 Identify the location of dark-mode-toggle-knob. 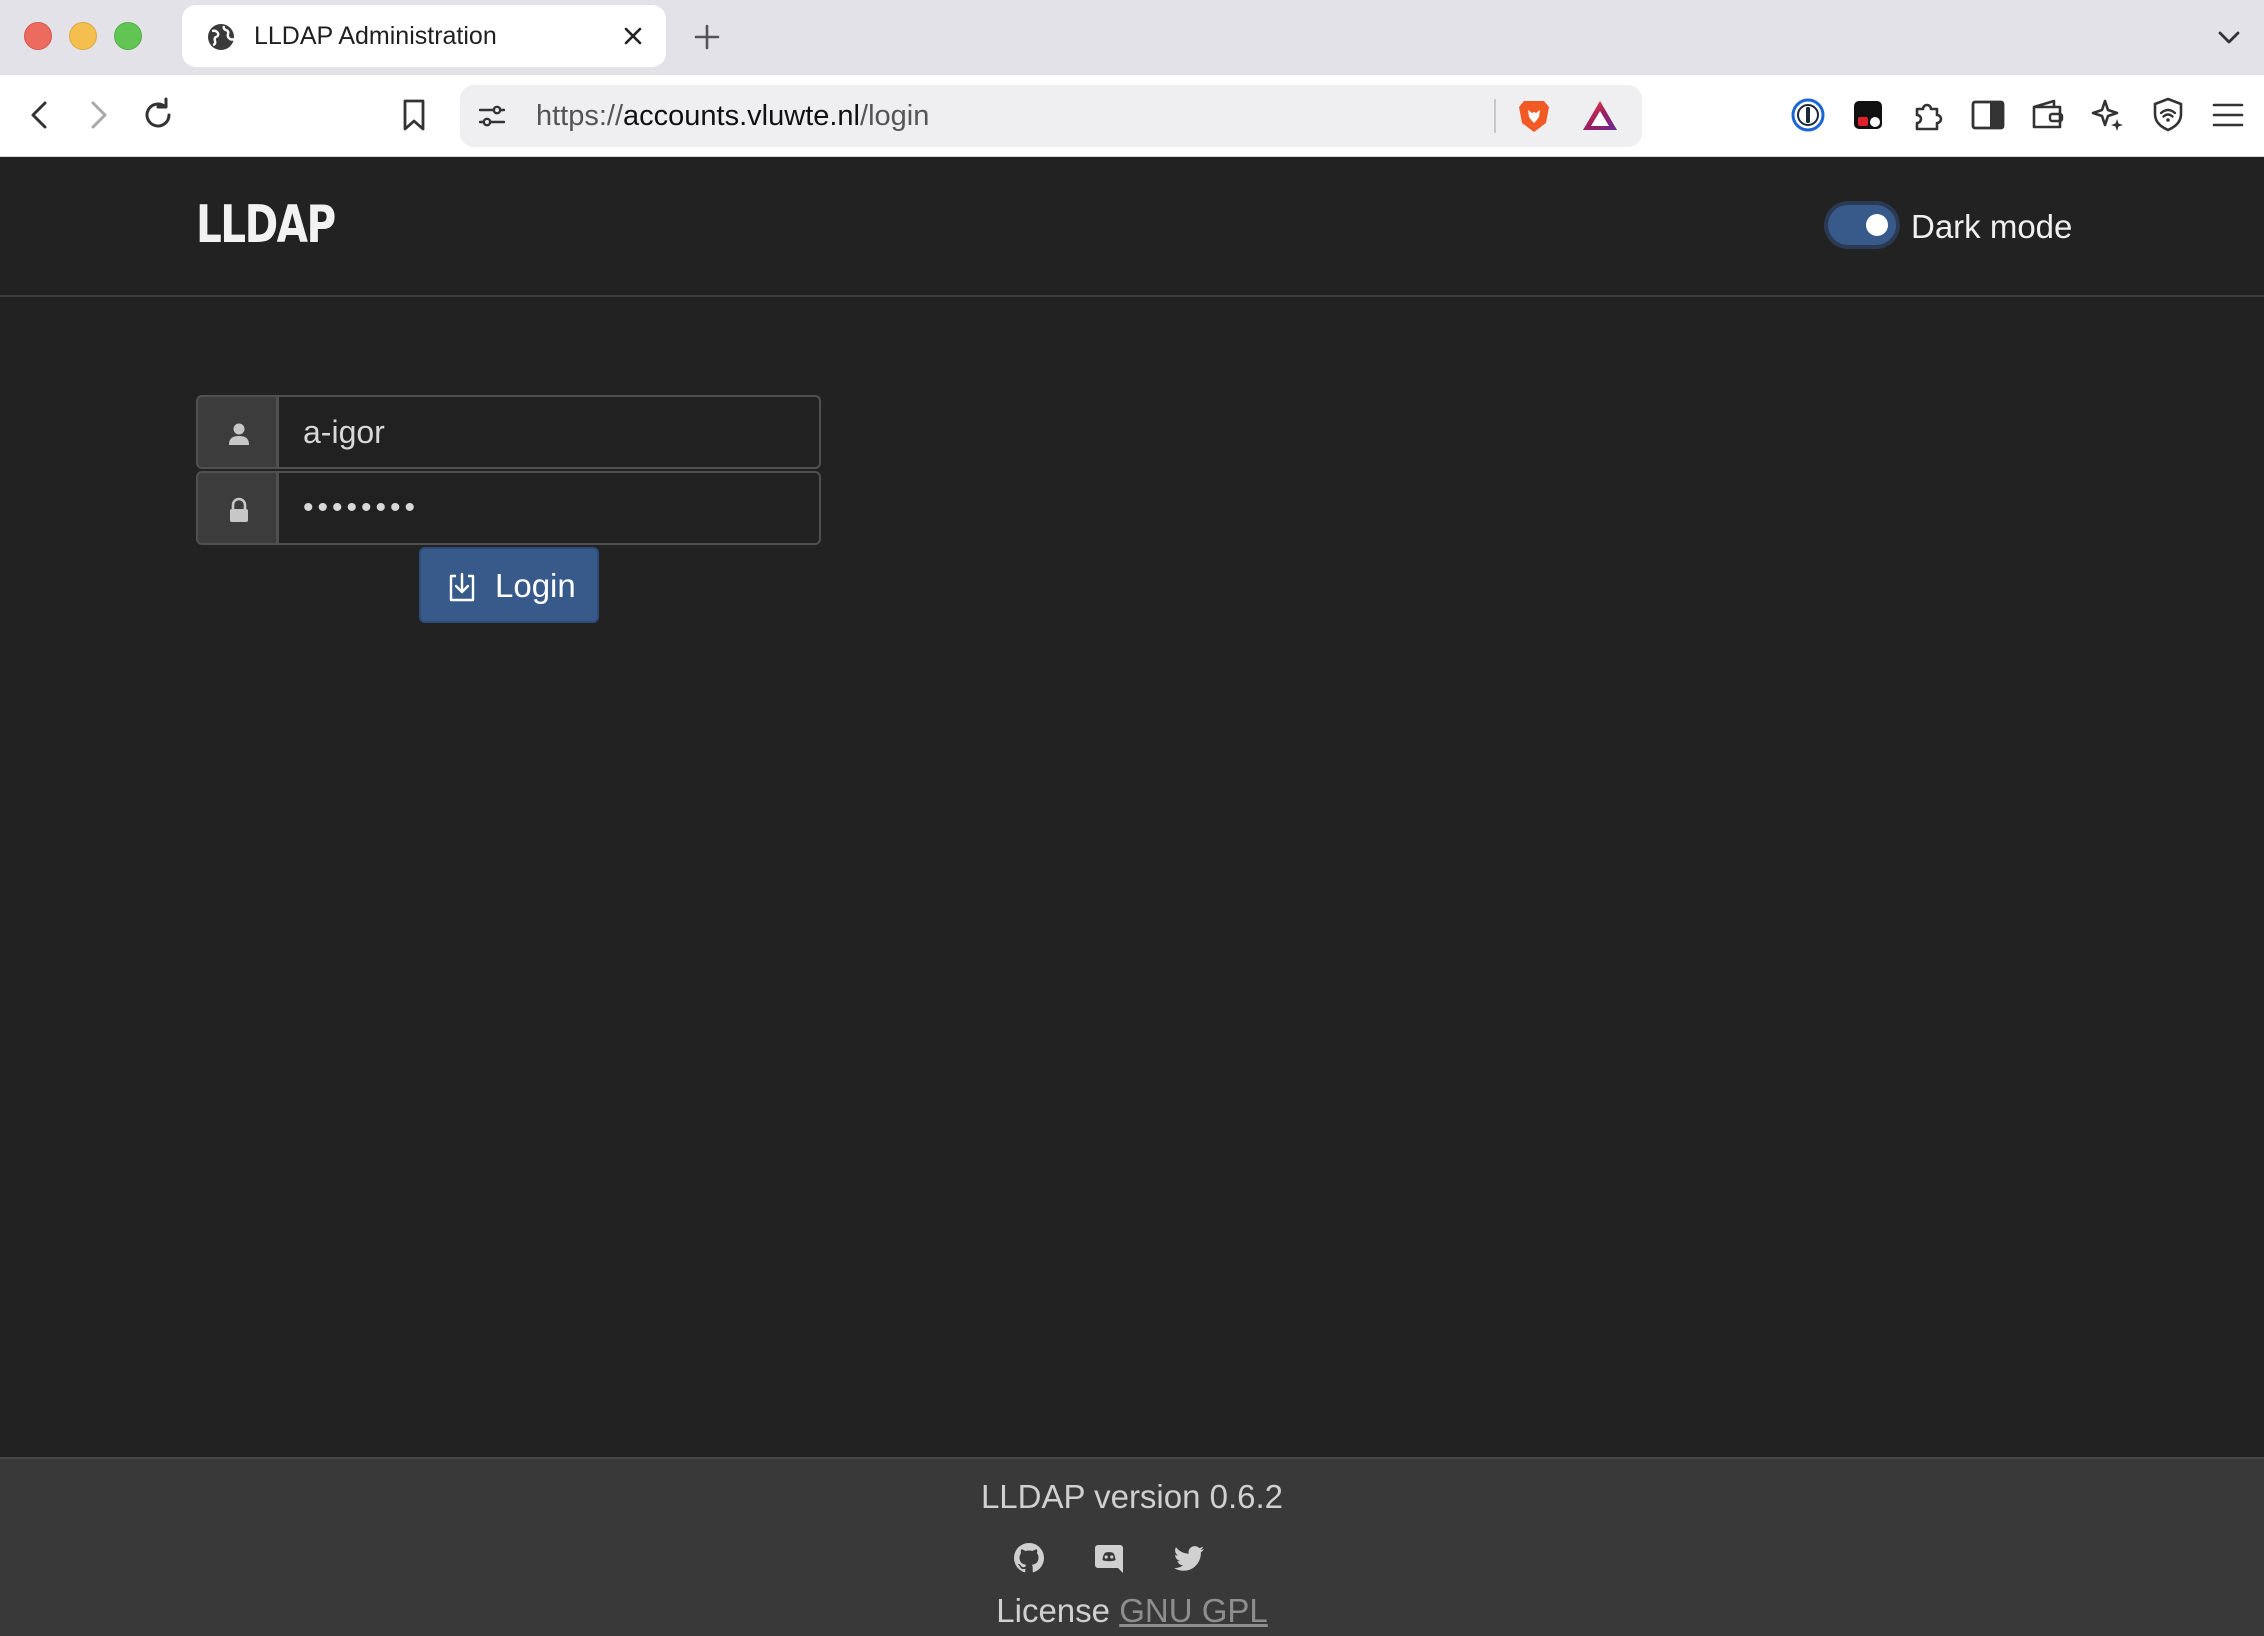
(1877, 225).